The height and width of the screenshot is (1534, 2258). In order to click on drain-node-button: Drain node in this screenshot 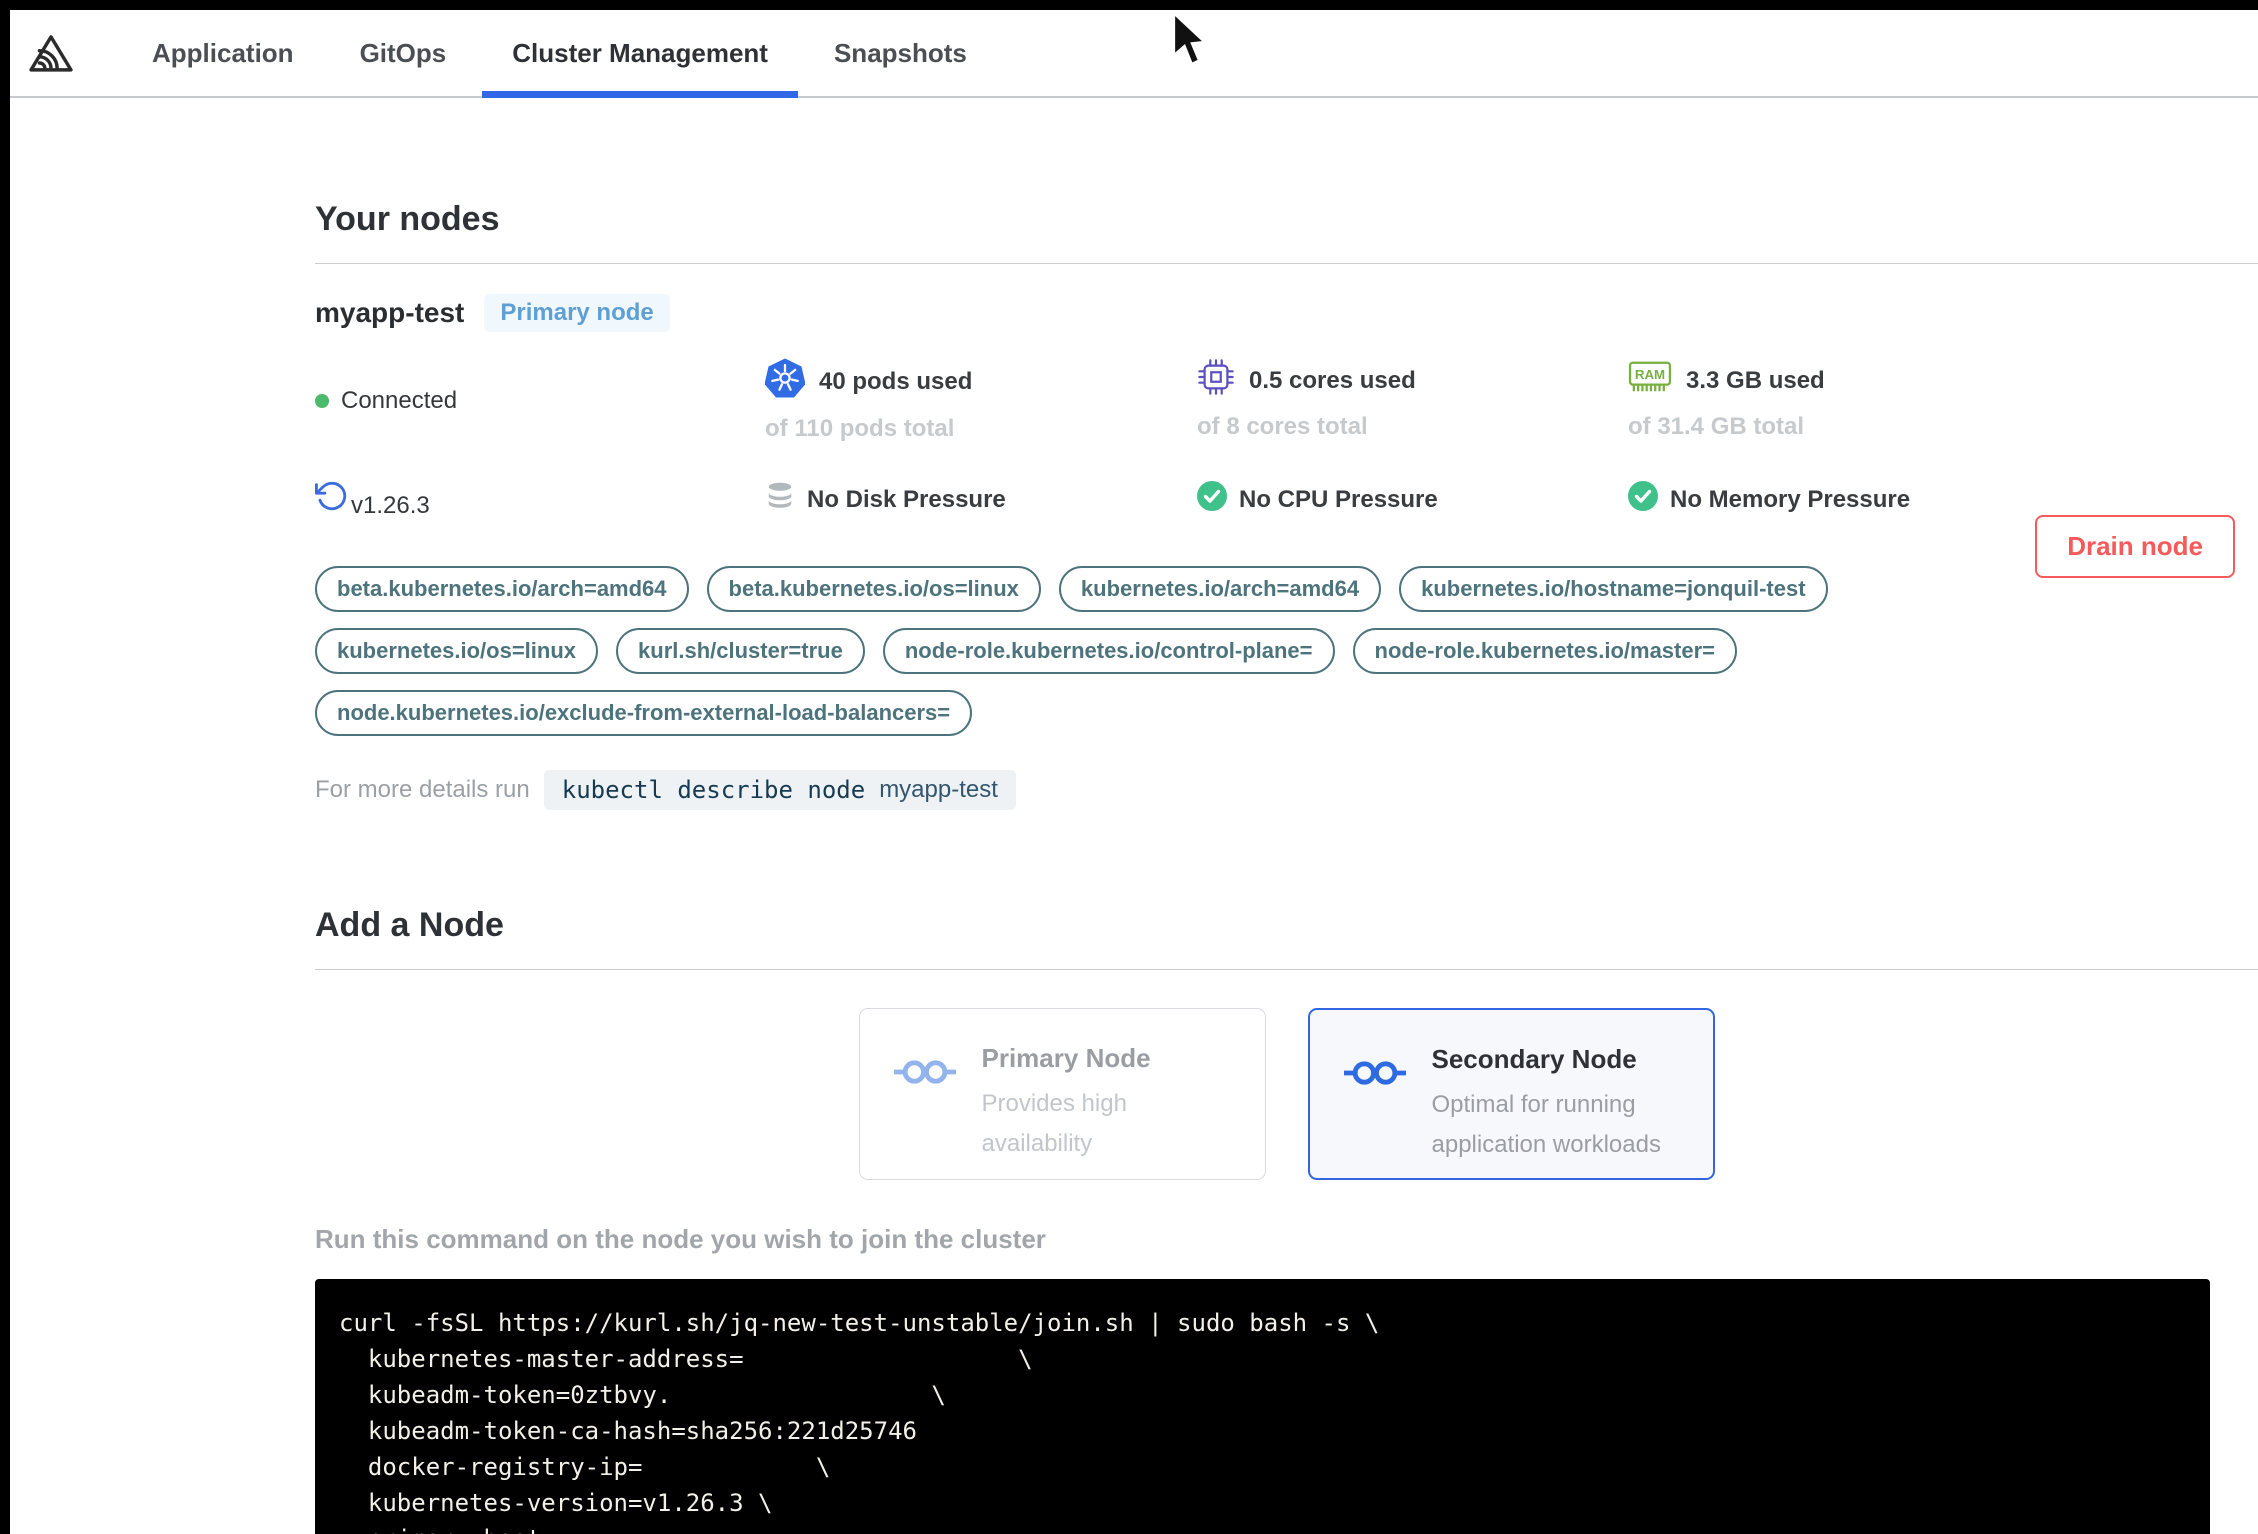, I will do `click(2135, 546)`.